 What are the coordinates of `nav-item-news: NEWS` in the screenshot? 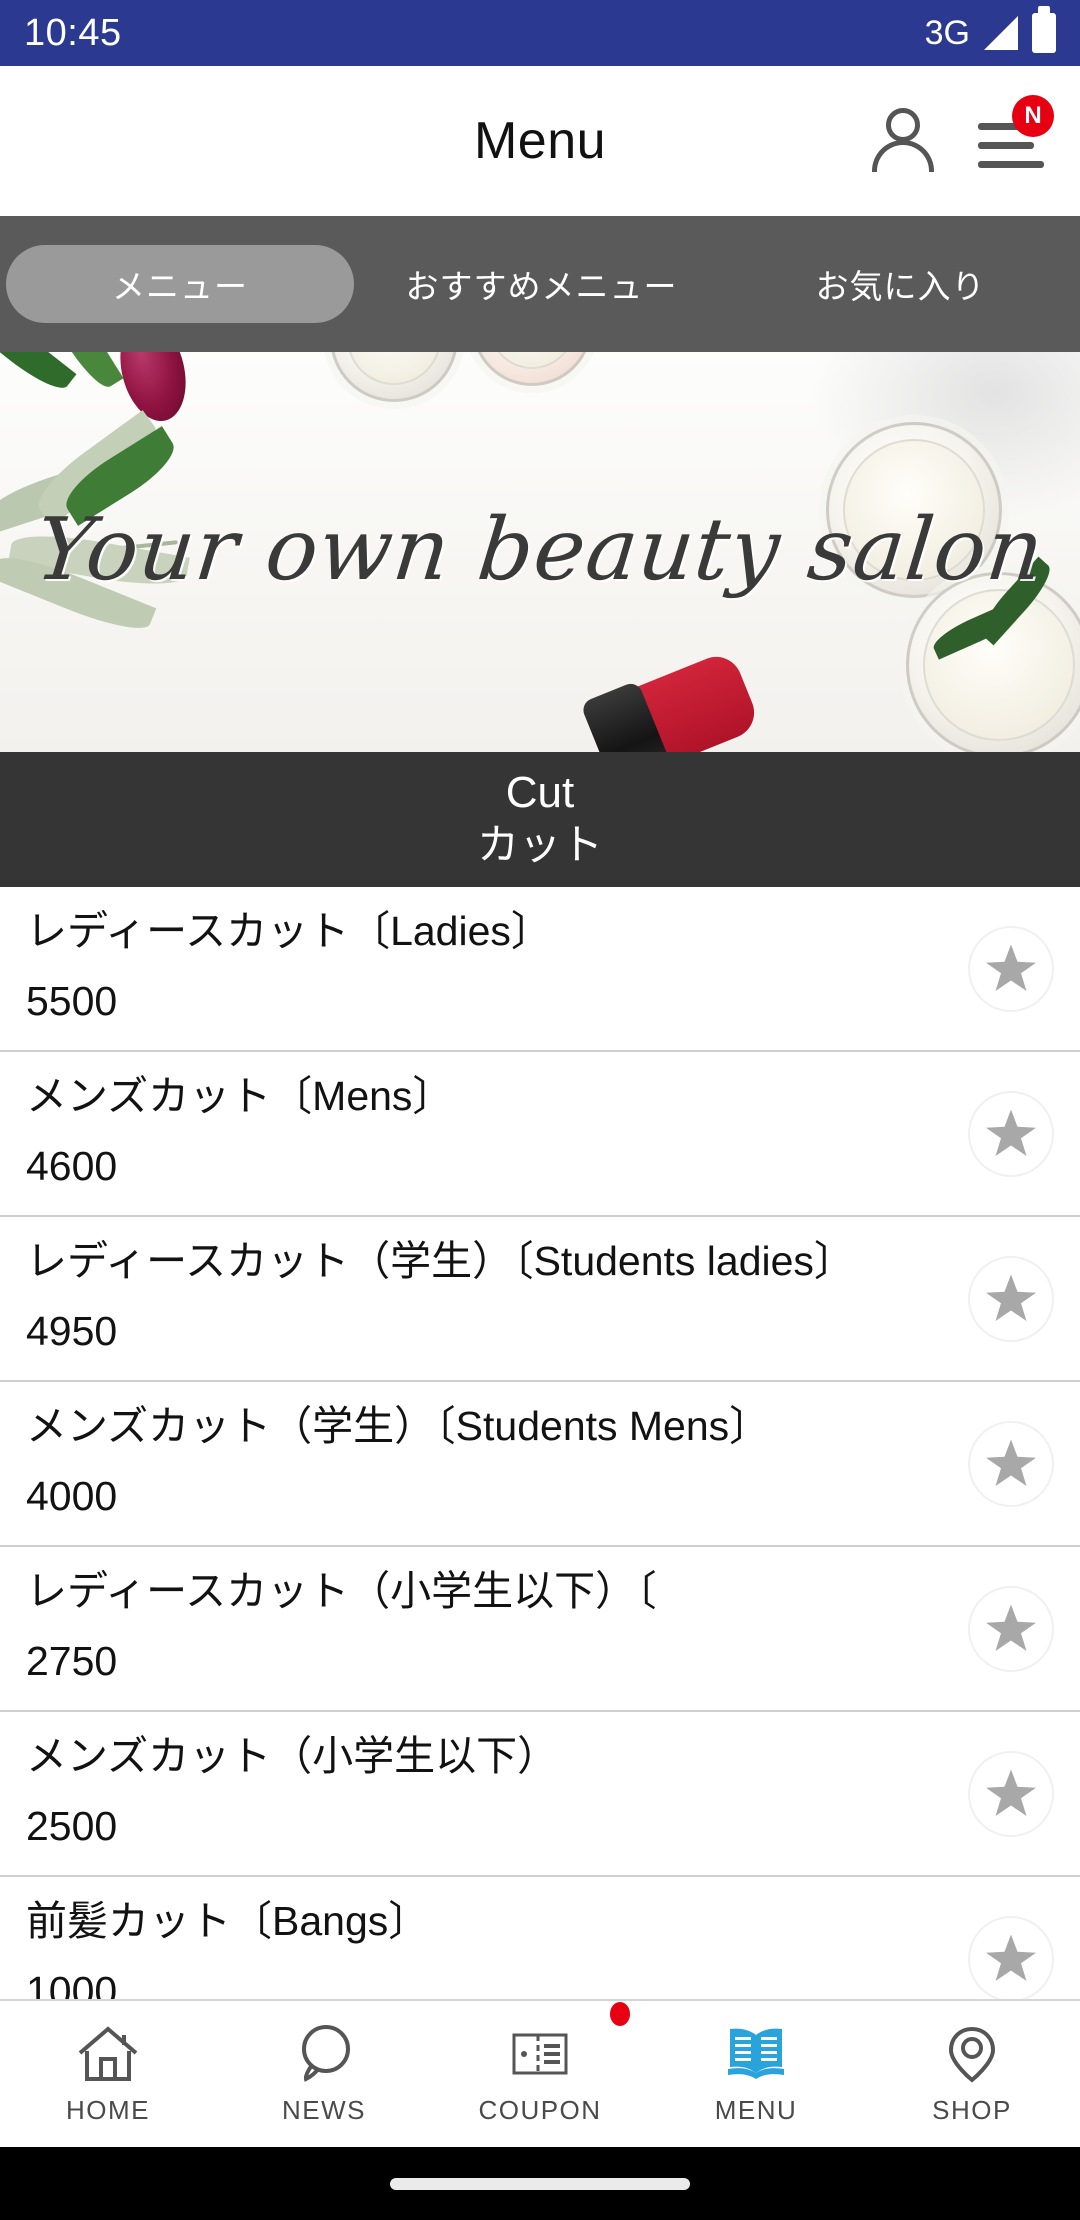 It's located at (324, 2074).